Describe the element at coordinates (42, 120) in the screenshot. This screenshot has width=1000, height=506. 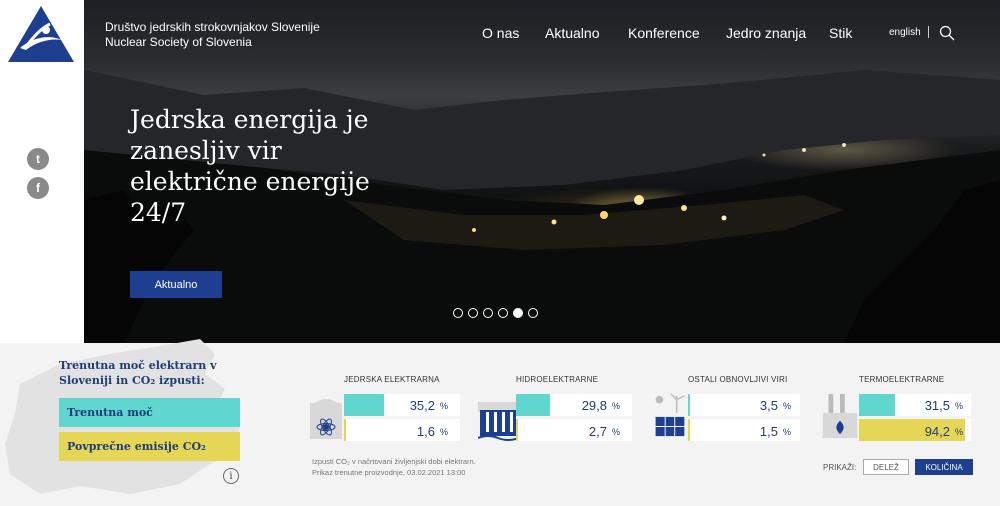
I see `left-sidebar: t f` at that location.